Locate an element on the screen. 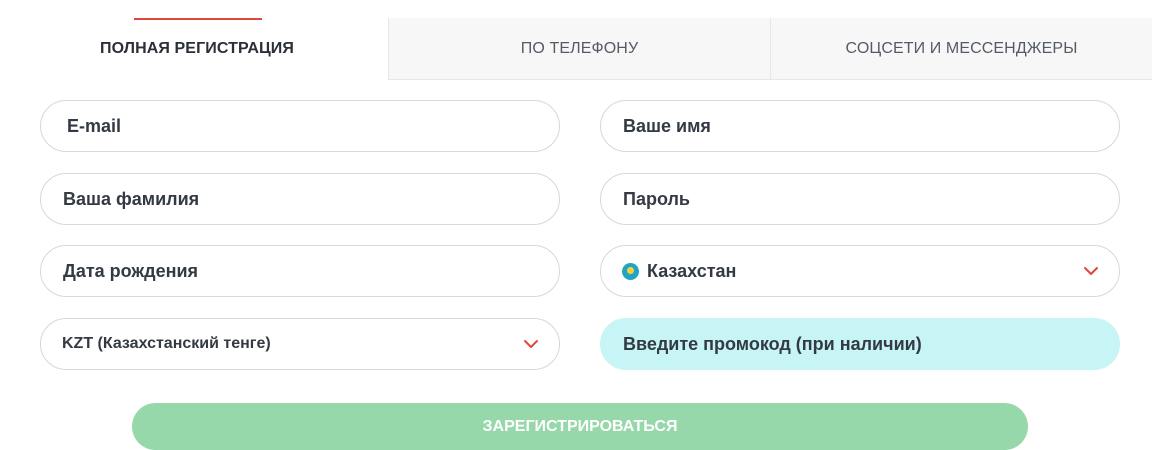  country-value: Казахстан is located at coordinates (692, 270).